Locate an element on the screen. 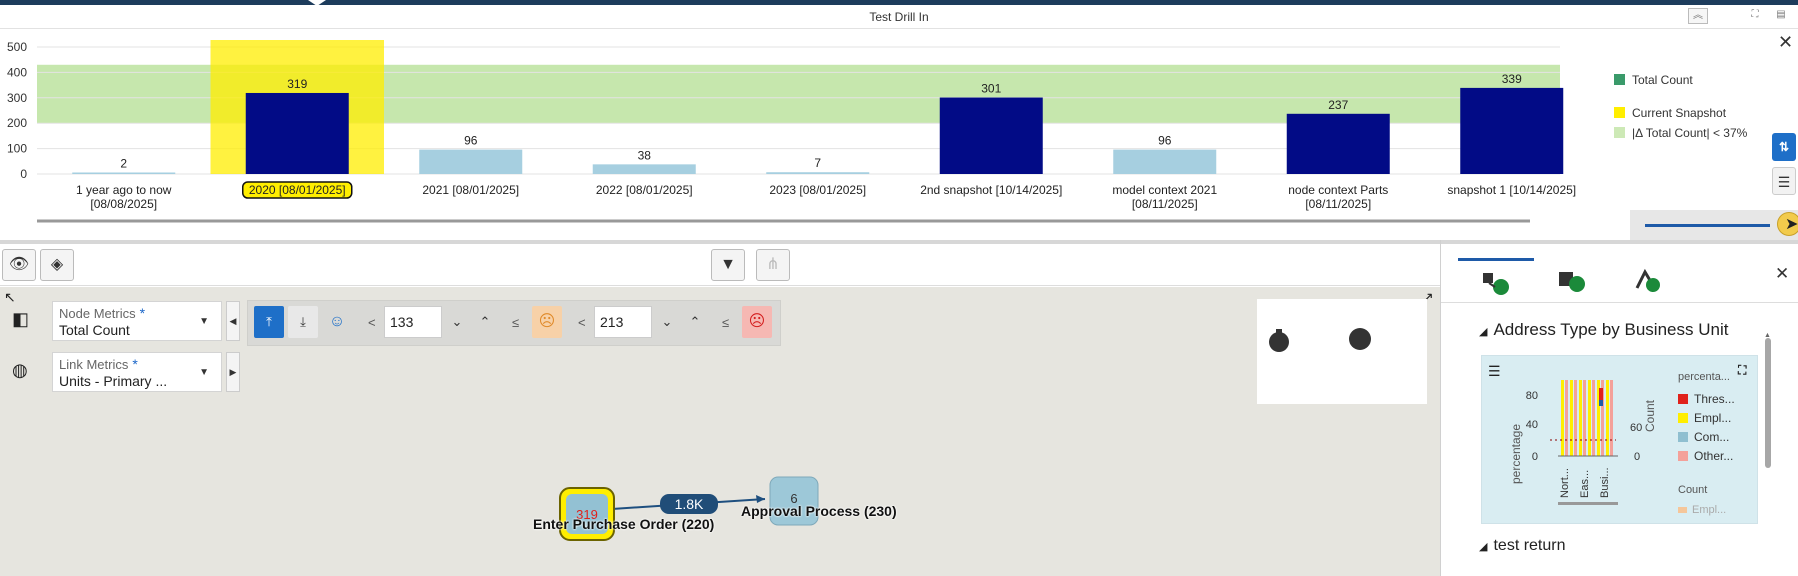 This screenshot has height=576, width=1798. slider-track is located at coordinates (1707, 225).